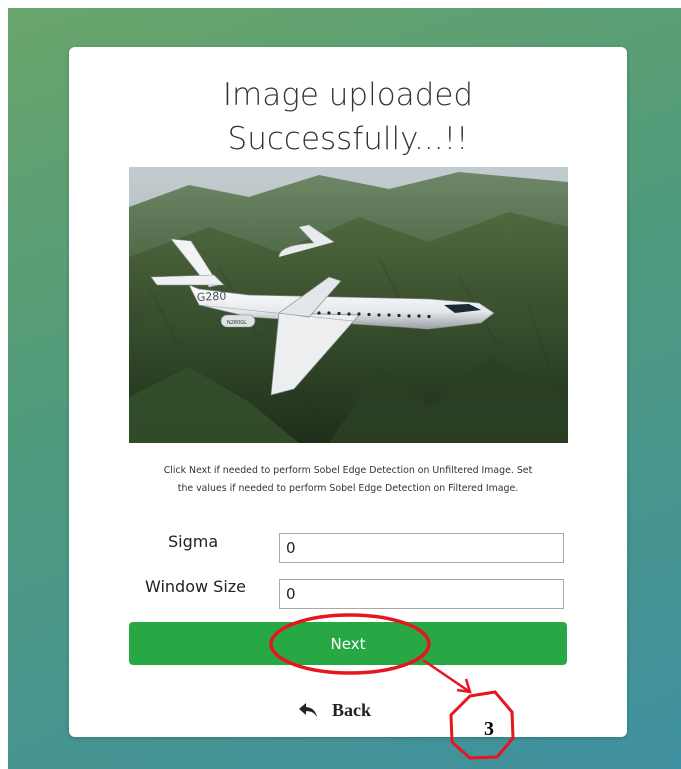 The height and width of the screenshot is (769, 681). Describe the element at coordinates (348, 643) in the screenshot. I see `next-button: Next` at that location.